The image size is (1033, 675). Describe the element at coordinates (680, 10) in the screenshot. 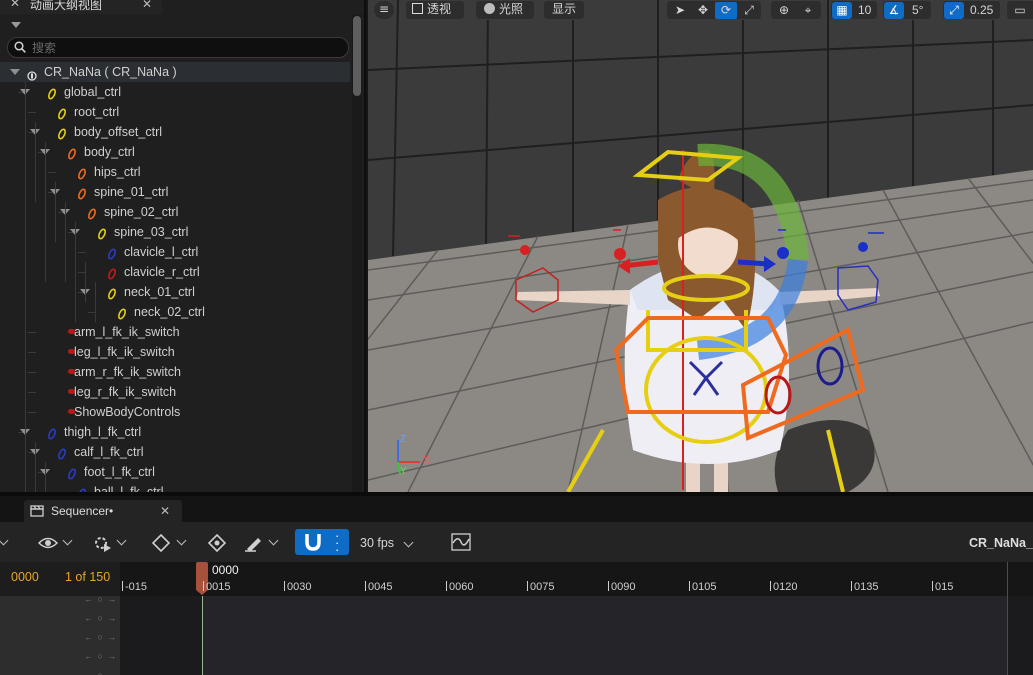

I see `select-arrow-icon: ➤` at that location.